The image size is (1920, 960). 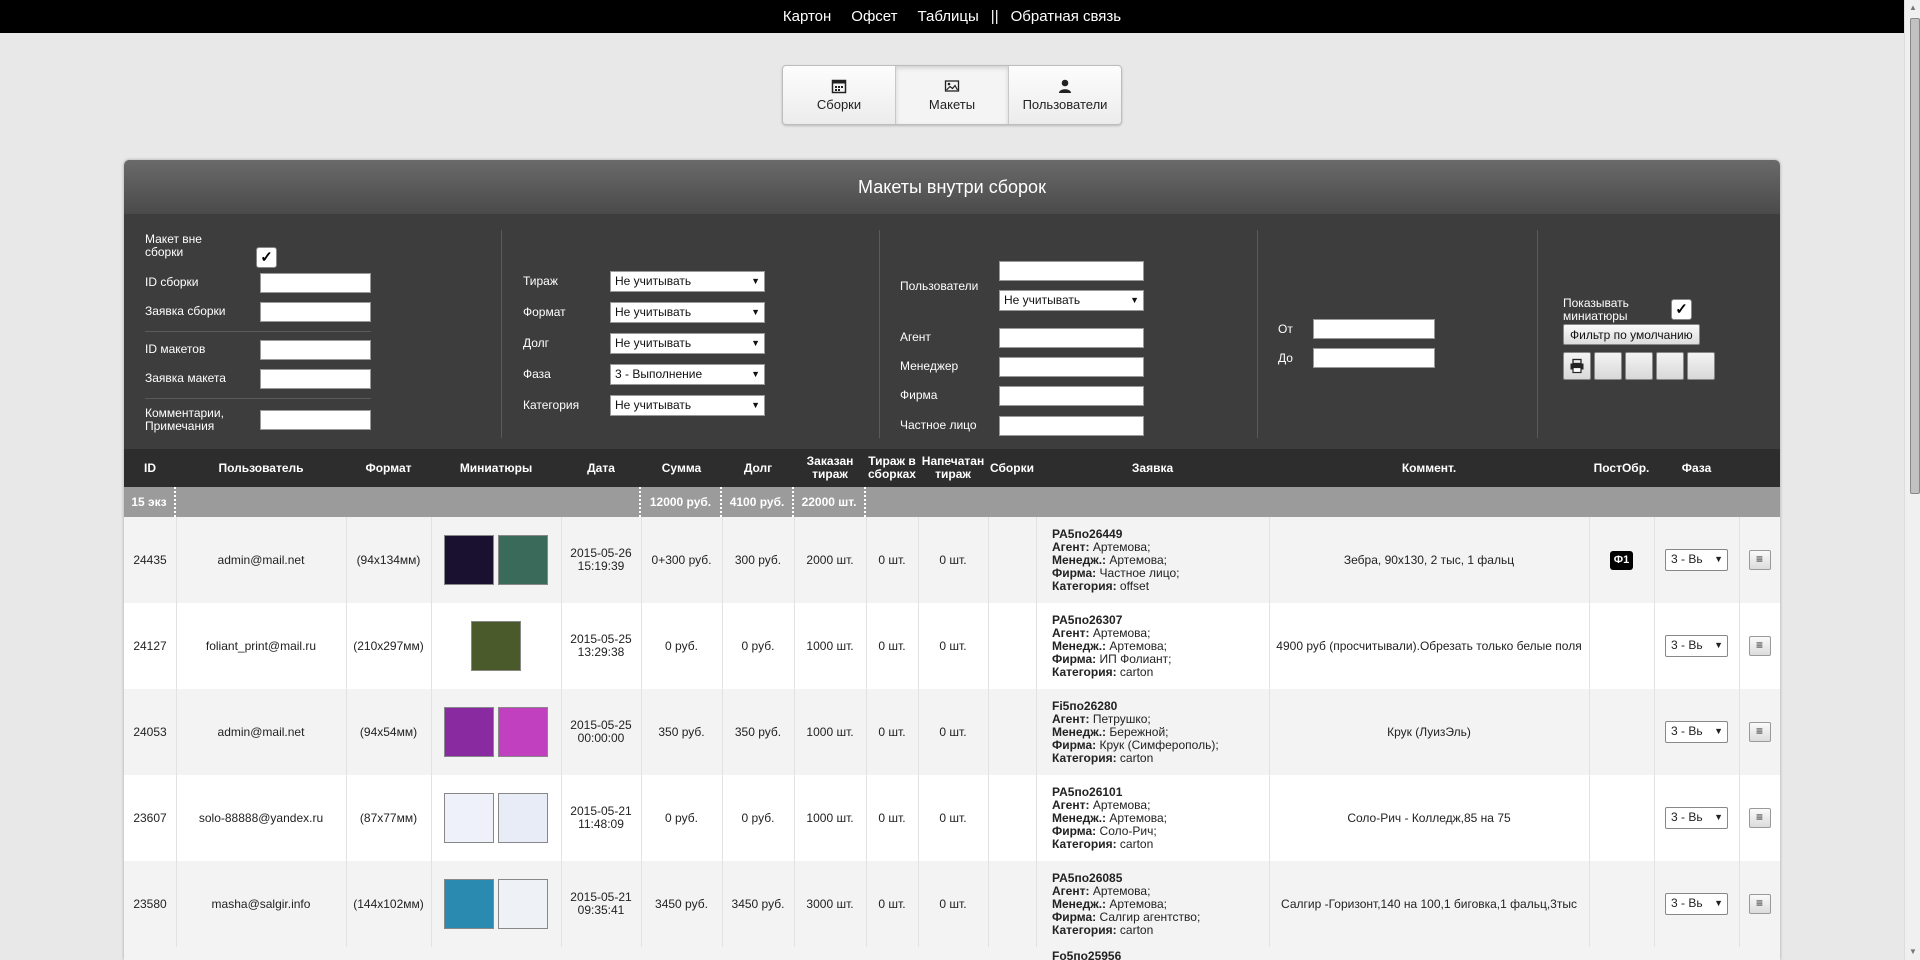 What do you see at coordinates (1071, 338) in the screenshot?
I see `agent-input` at bounding box center [1071, 338].